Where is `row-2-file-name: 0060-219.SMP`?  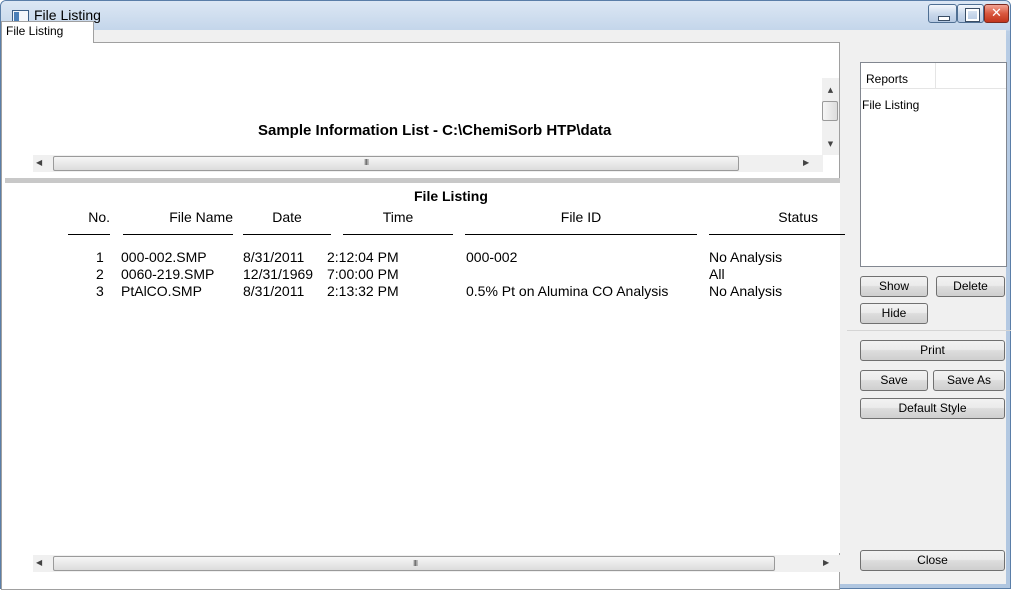
row-2-file-name: 0060-219.SMP is located at coordinates (167, 274).